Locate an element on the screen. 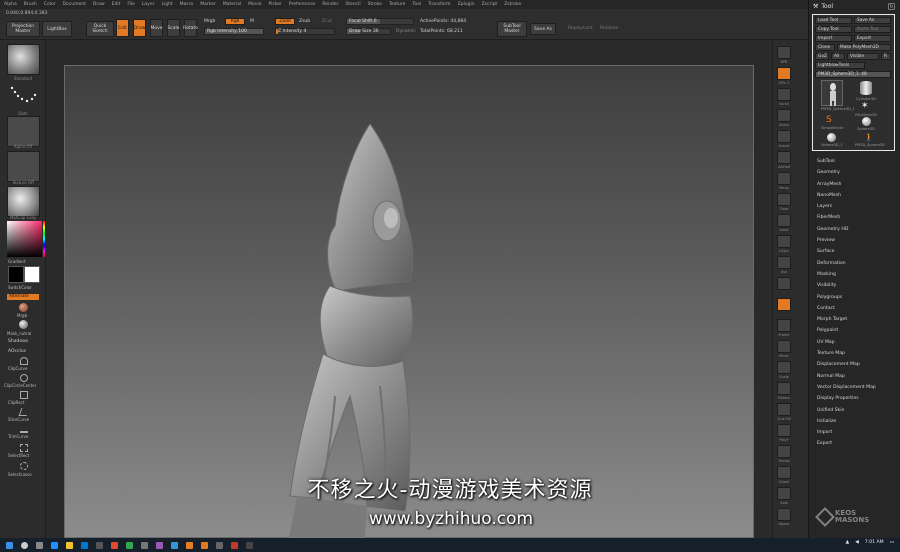 The width and height of the screenshot is (900, 552). sphere-icon is located at coordinates (831, 137).